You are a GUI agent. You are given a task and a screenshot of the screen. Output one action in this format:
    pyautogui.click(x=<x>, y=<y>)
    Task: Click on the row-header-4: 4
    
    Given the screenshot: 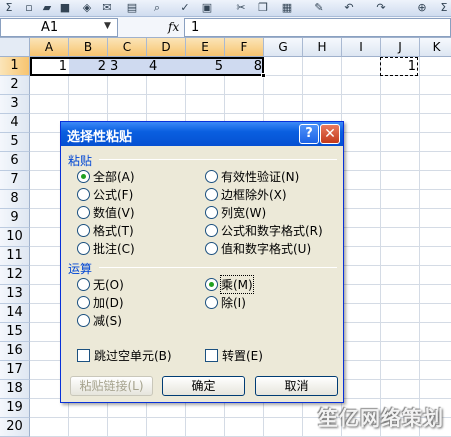 What is the action you would take?
    pyautogui.click(x=15, y=123)
    